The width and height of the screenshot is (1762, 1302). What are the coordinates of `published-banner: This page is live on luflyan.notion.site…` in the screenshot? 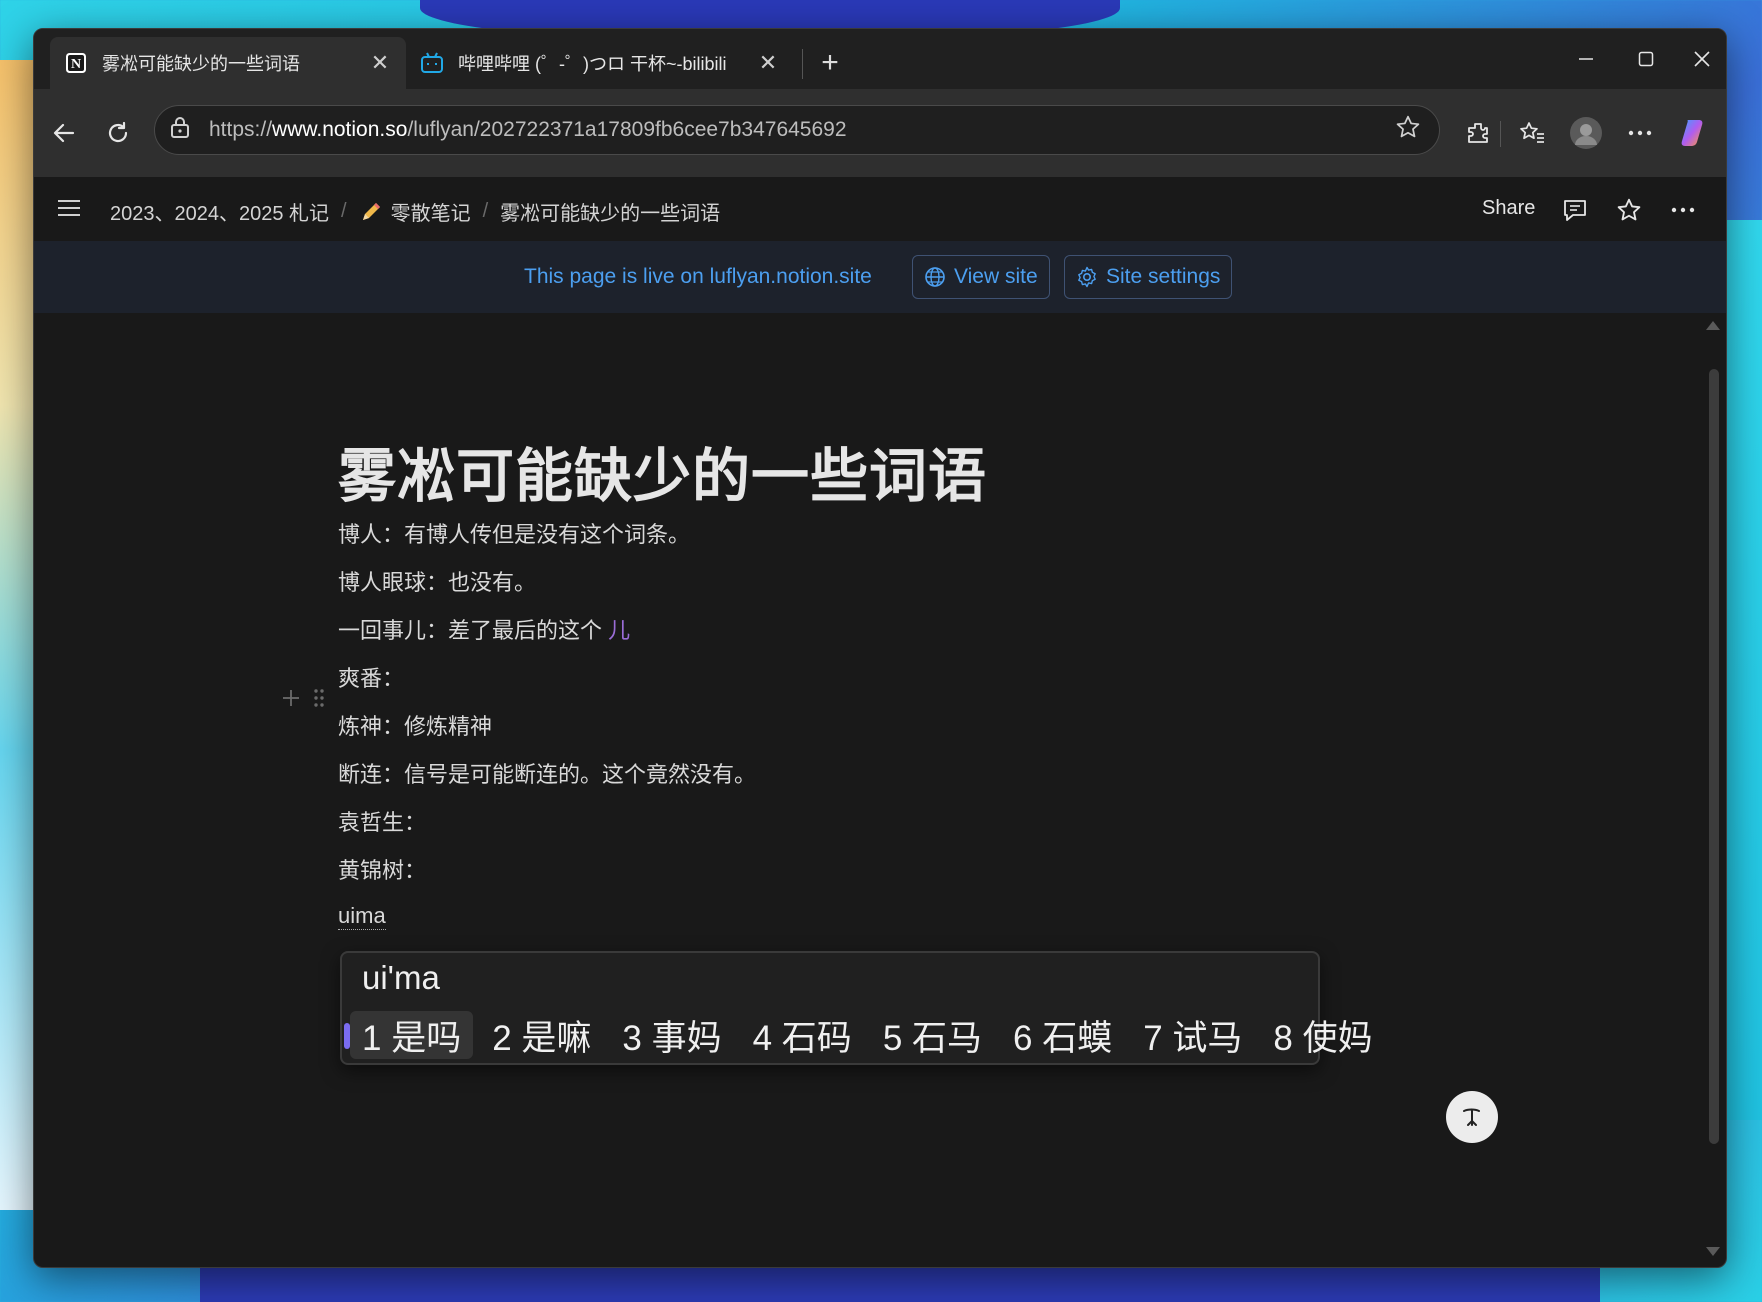 It's located at (880, 277).